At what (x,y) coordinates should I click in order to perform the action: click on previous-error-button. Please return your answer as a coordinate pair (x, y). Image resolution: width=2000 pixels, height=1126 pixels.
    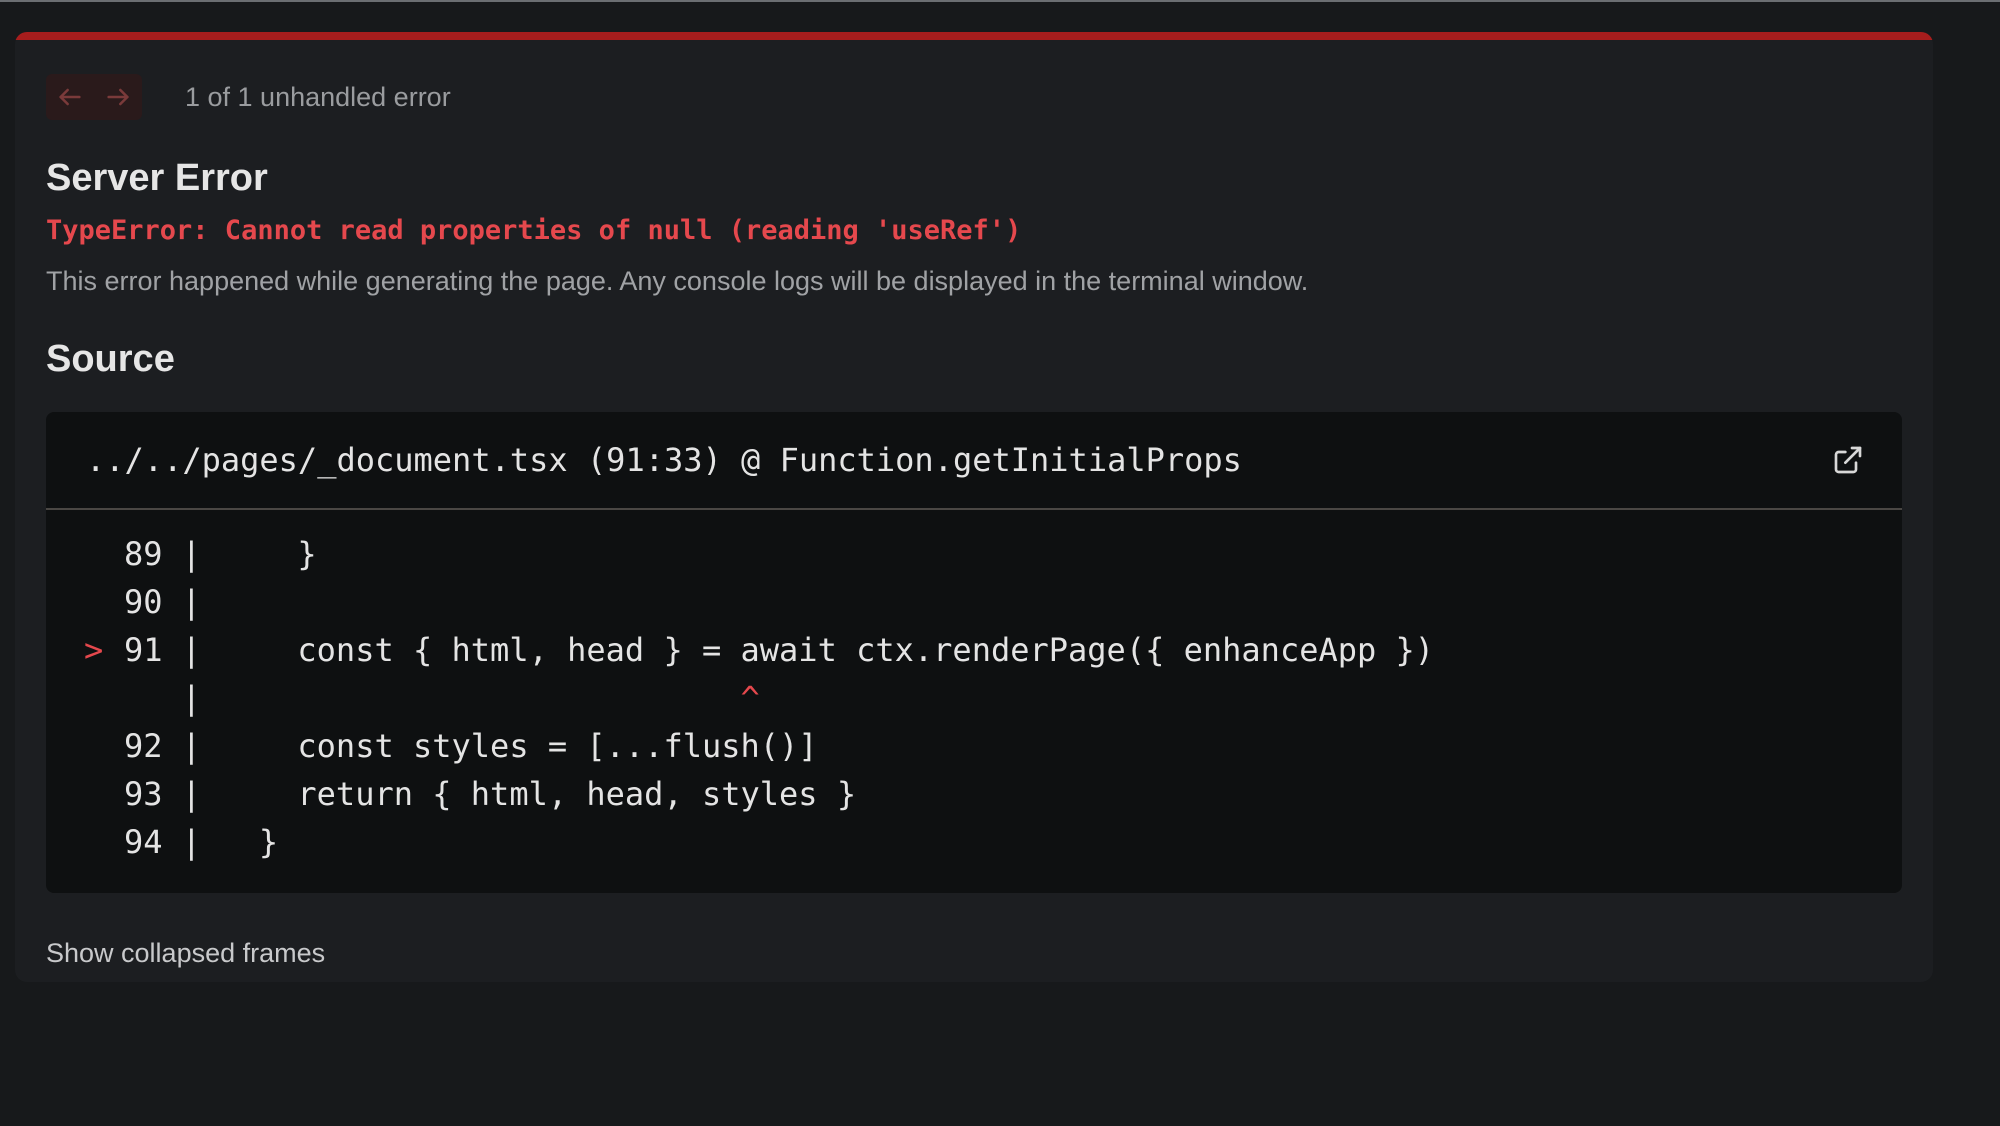
    Looking at the image, I should click on (70, 97).